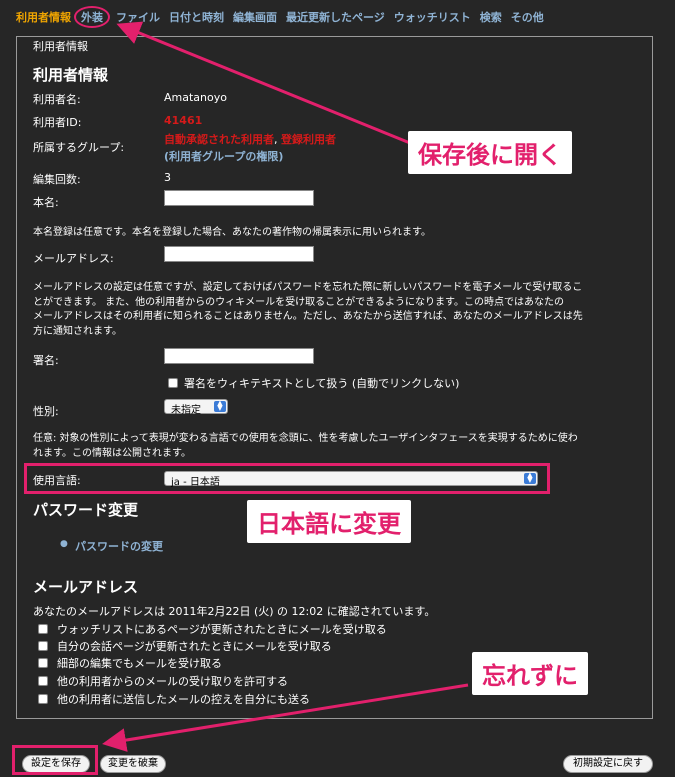 This screenshot has height=777, width=675. I want to click on callout-dont-forget: 忘れずに, so click(530, 673).